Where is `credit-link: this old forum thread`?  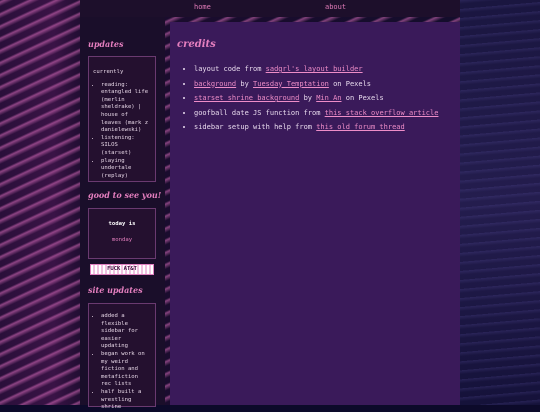 credit-link: this old forum thread is located at coordinates (360, 127).